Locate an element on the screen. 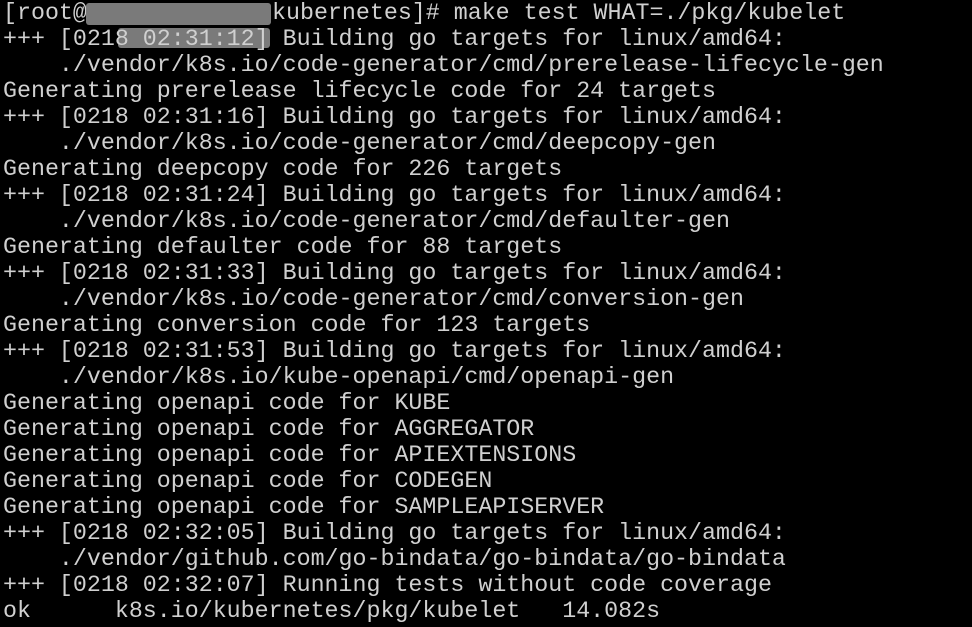  prompt-prefix: [root@ is located at coordinates (45, 13).